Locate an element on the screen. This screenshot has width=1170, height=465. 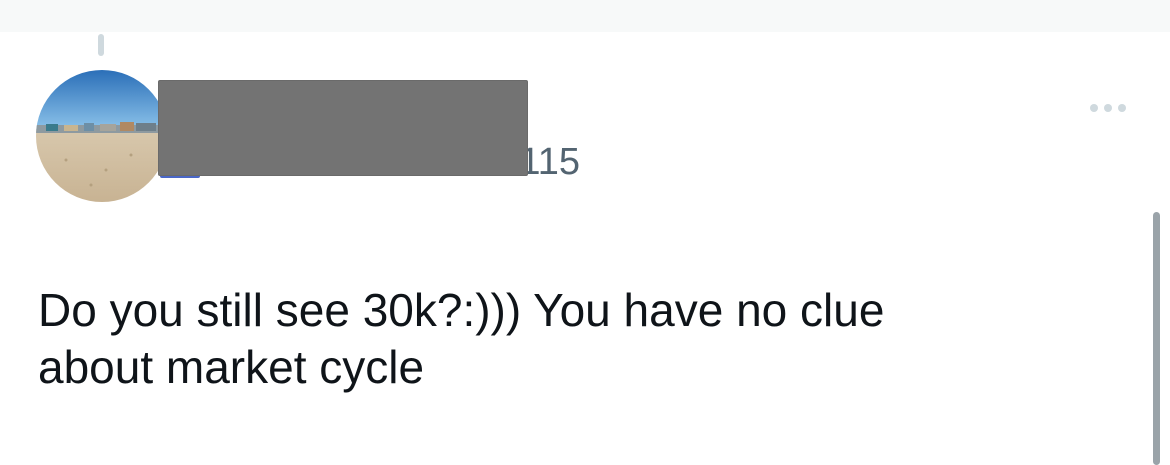
scrollbar-thumb is located at coordinates (1156, 338).